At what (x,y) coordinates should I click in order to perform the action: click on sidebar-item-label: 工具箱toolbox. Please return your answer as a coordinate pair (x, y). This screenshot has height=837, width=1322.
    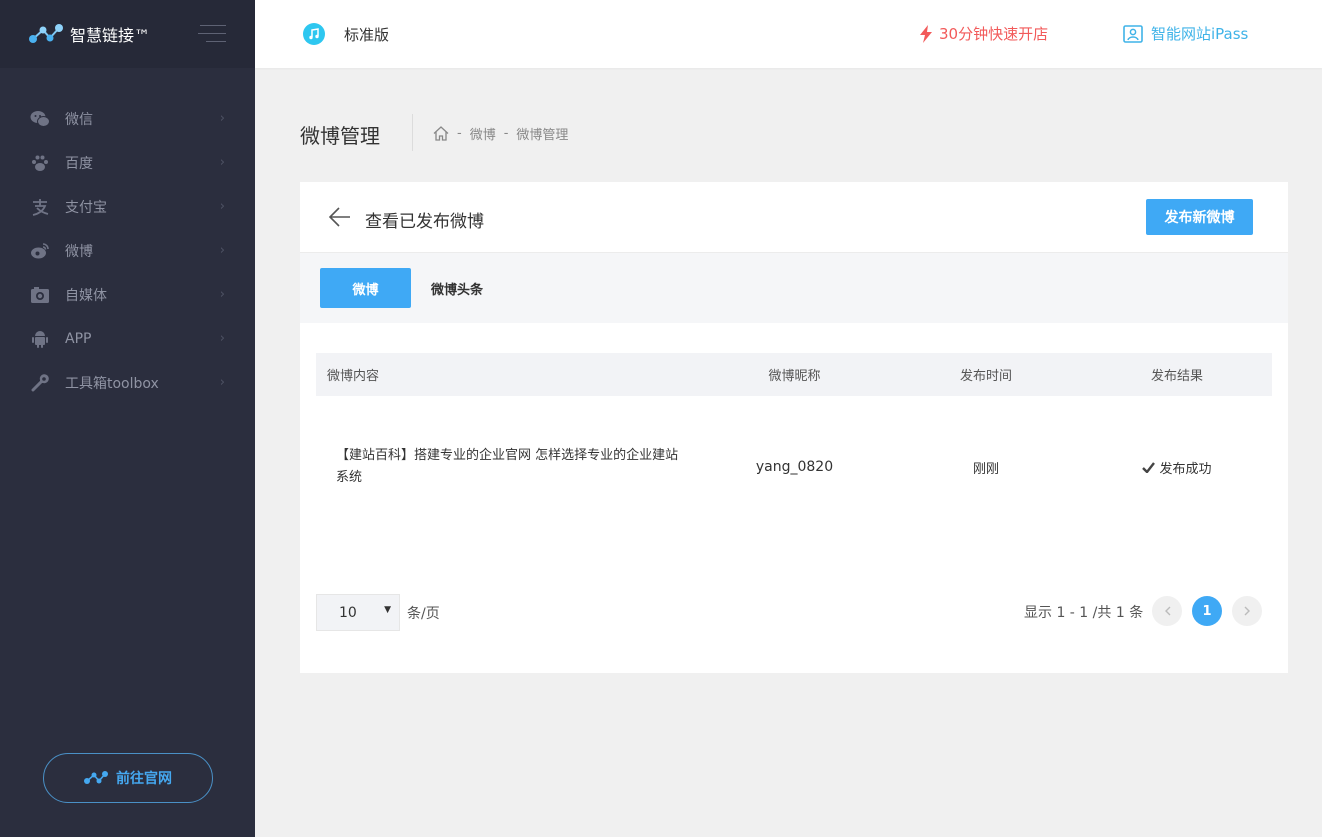
    Looking at the image, I should click on (112, 384).